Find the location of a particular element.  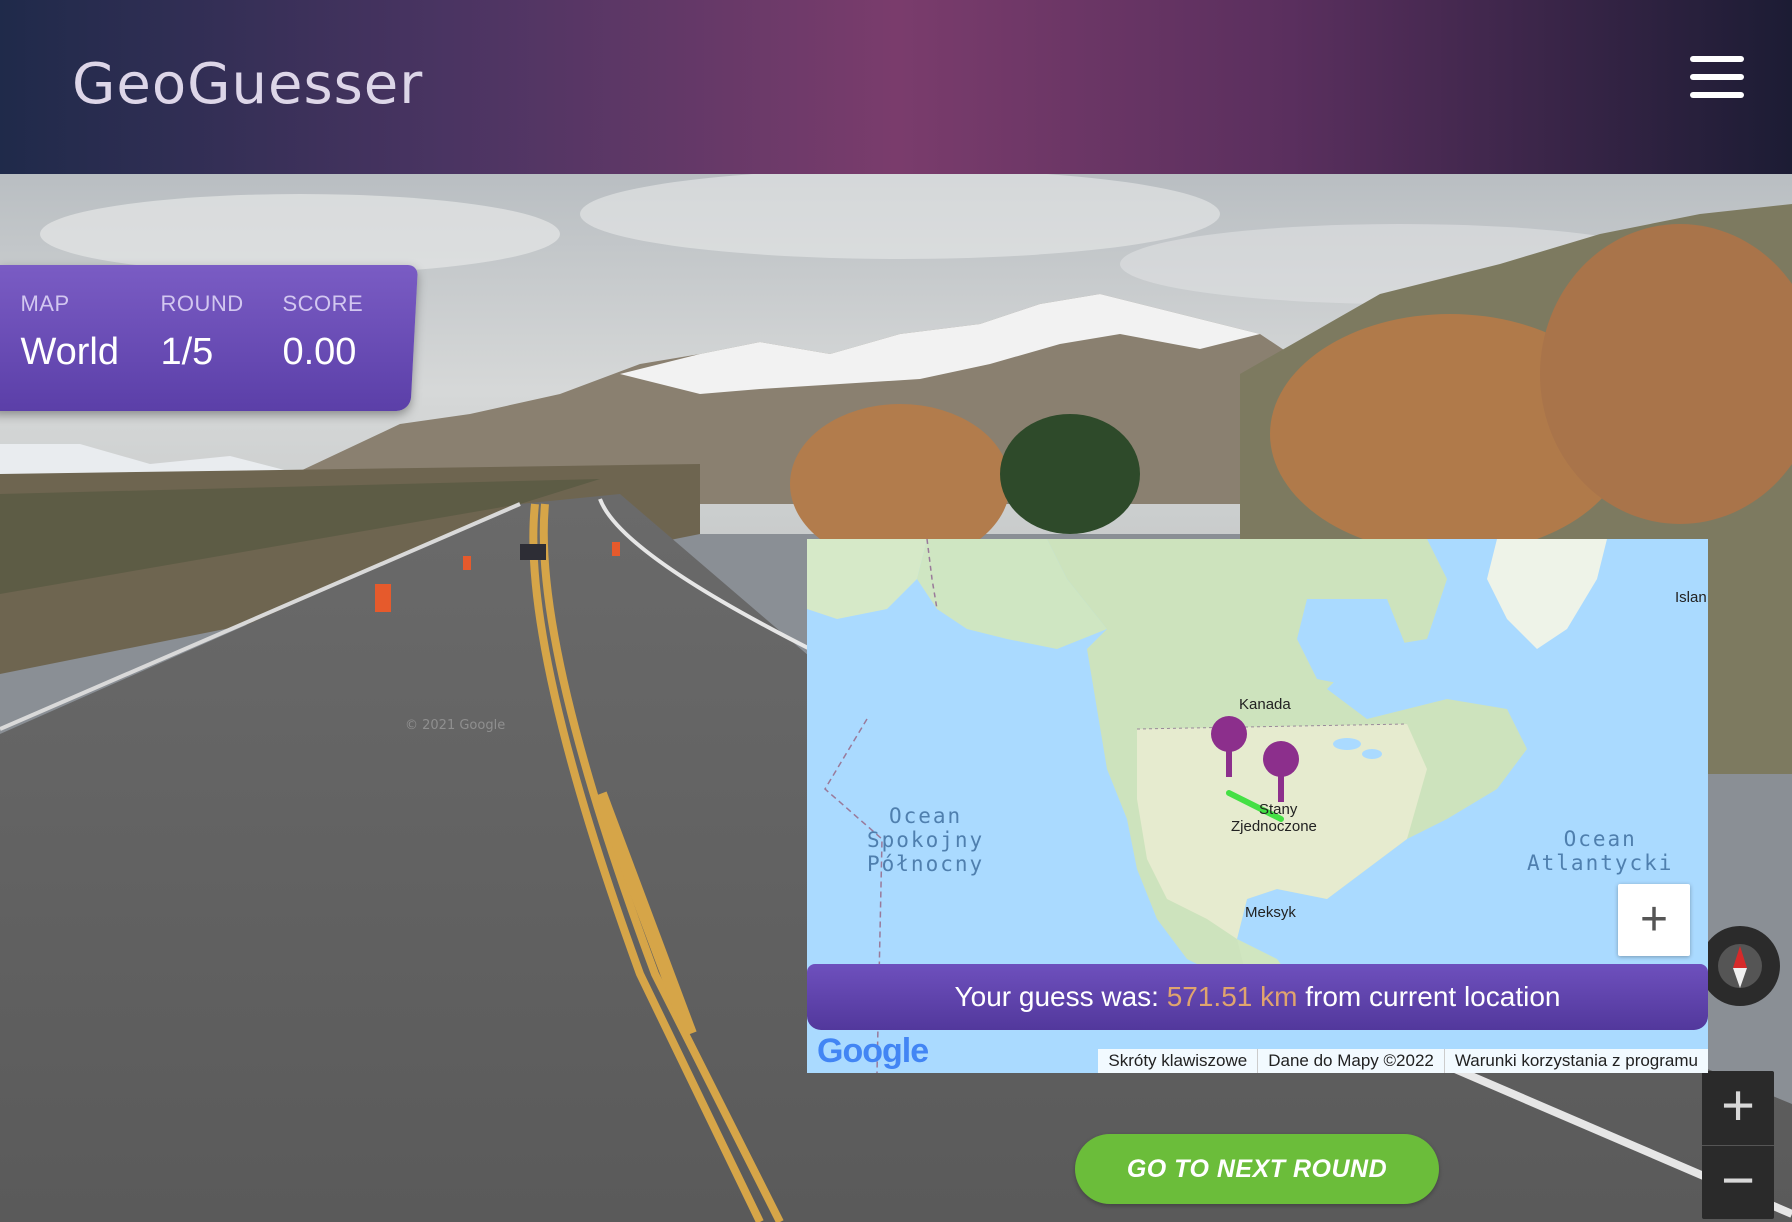

stat-map: MAP World is located at coordinates (69, 332).